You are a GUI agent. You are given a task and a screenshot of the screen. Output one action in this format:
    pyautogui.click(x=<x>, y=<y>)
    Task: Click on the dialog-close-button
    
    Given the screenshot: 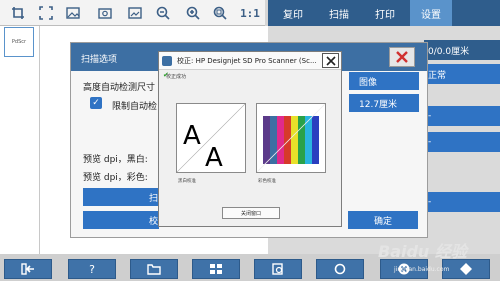 What is the action you would take?
    pyautogui.click(x=402, y=57)
    